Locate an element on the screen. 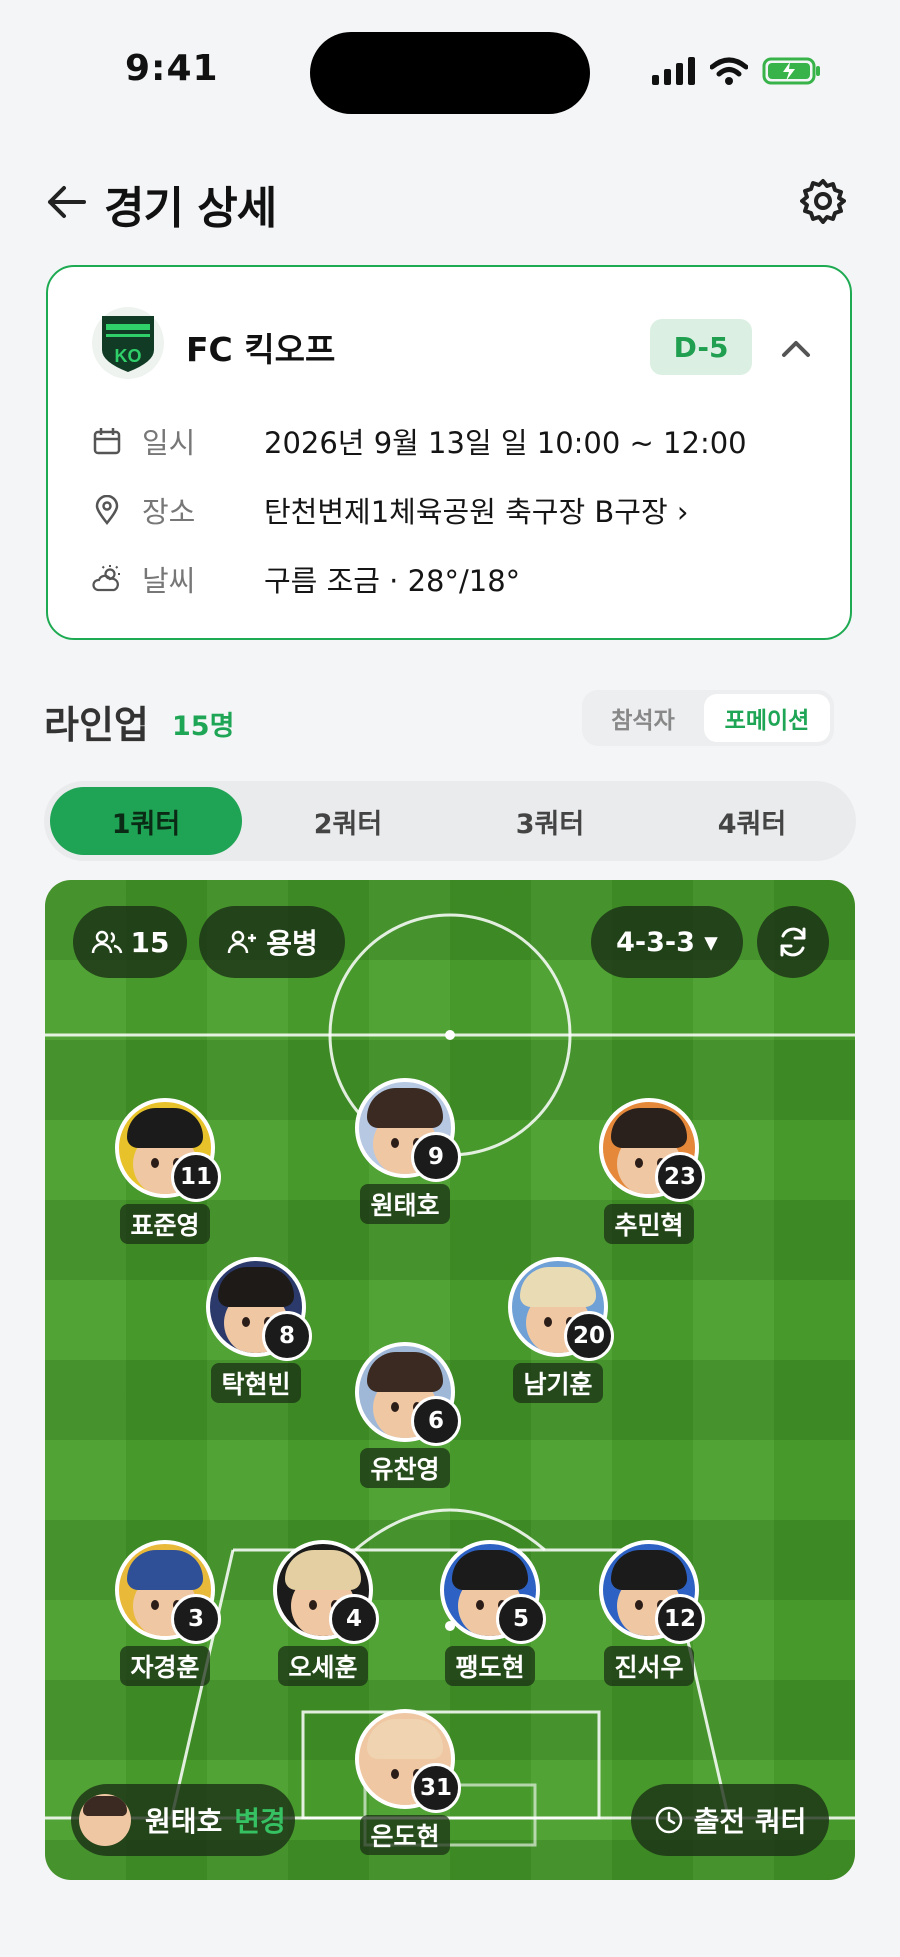 This screenshot has width=900, height=1957. player-name: 유찬영 is located at coordinates (405, 1468).